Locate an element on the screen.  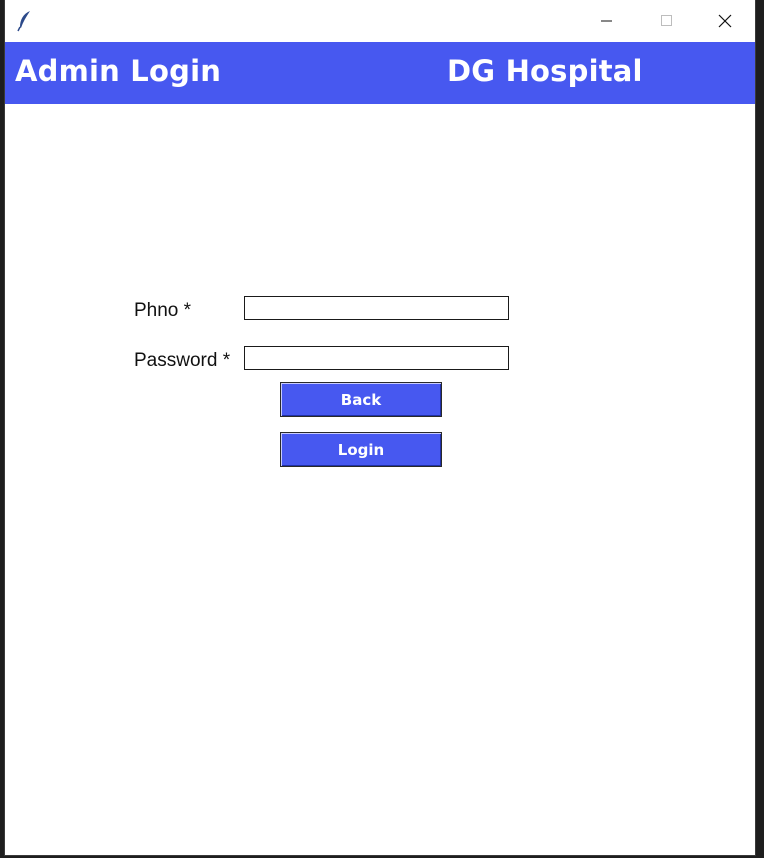
close-icon is located at coordinates (725, 21).